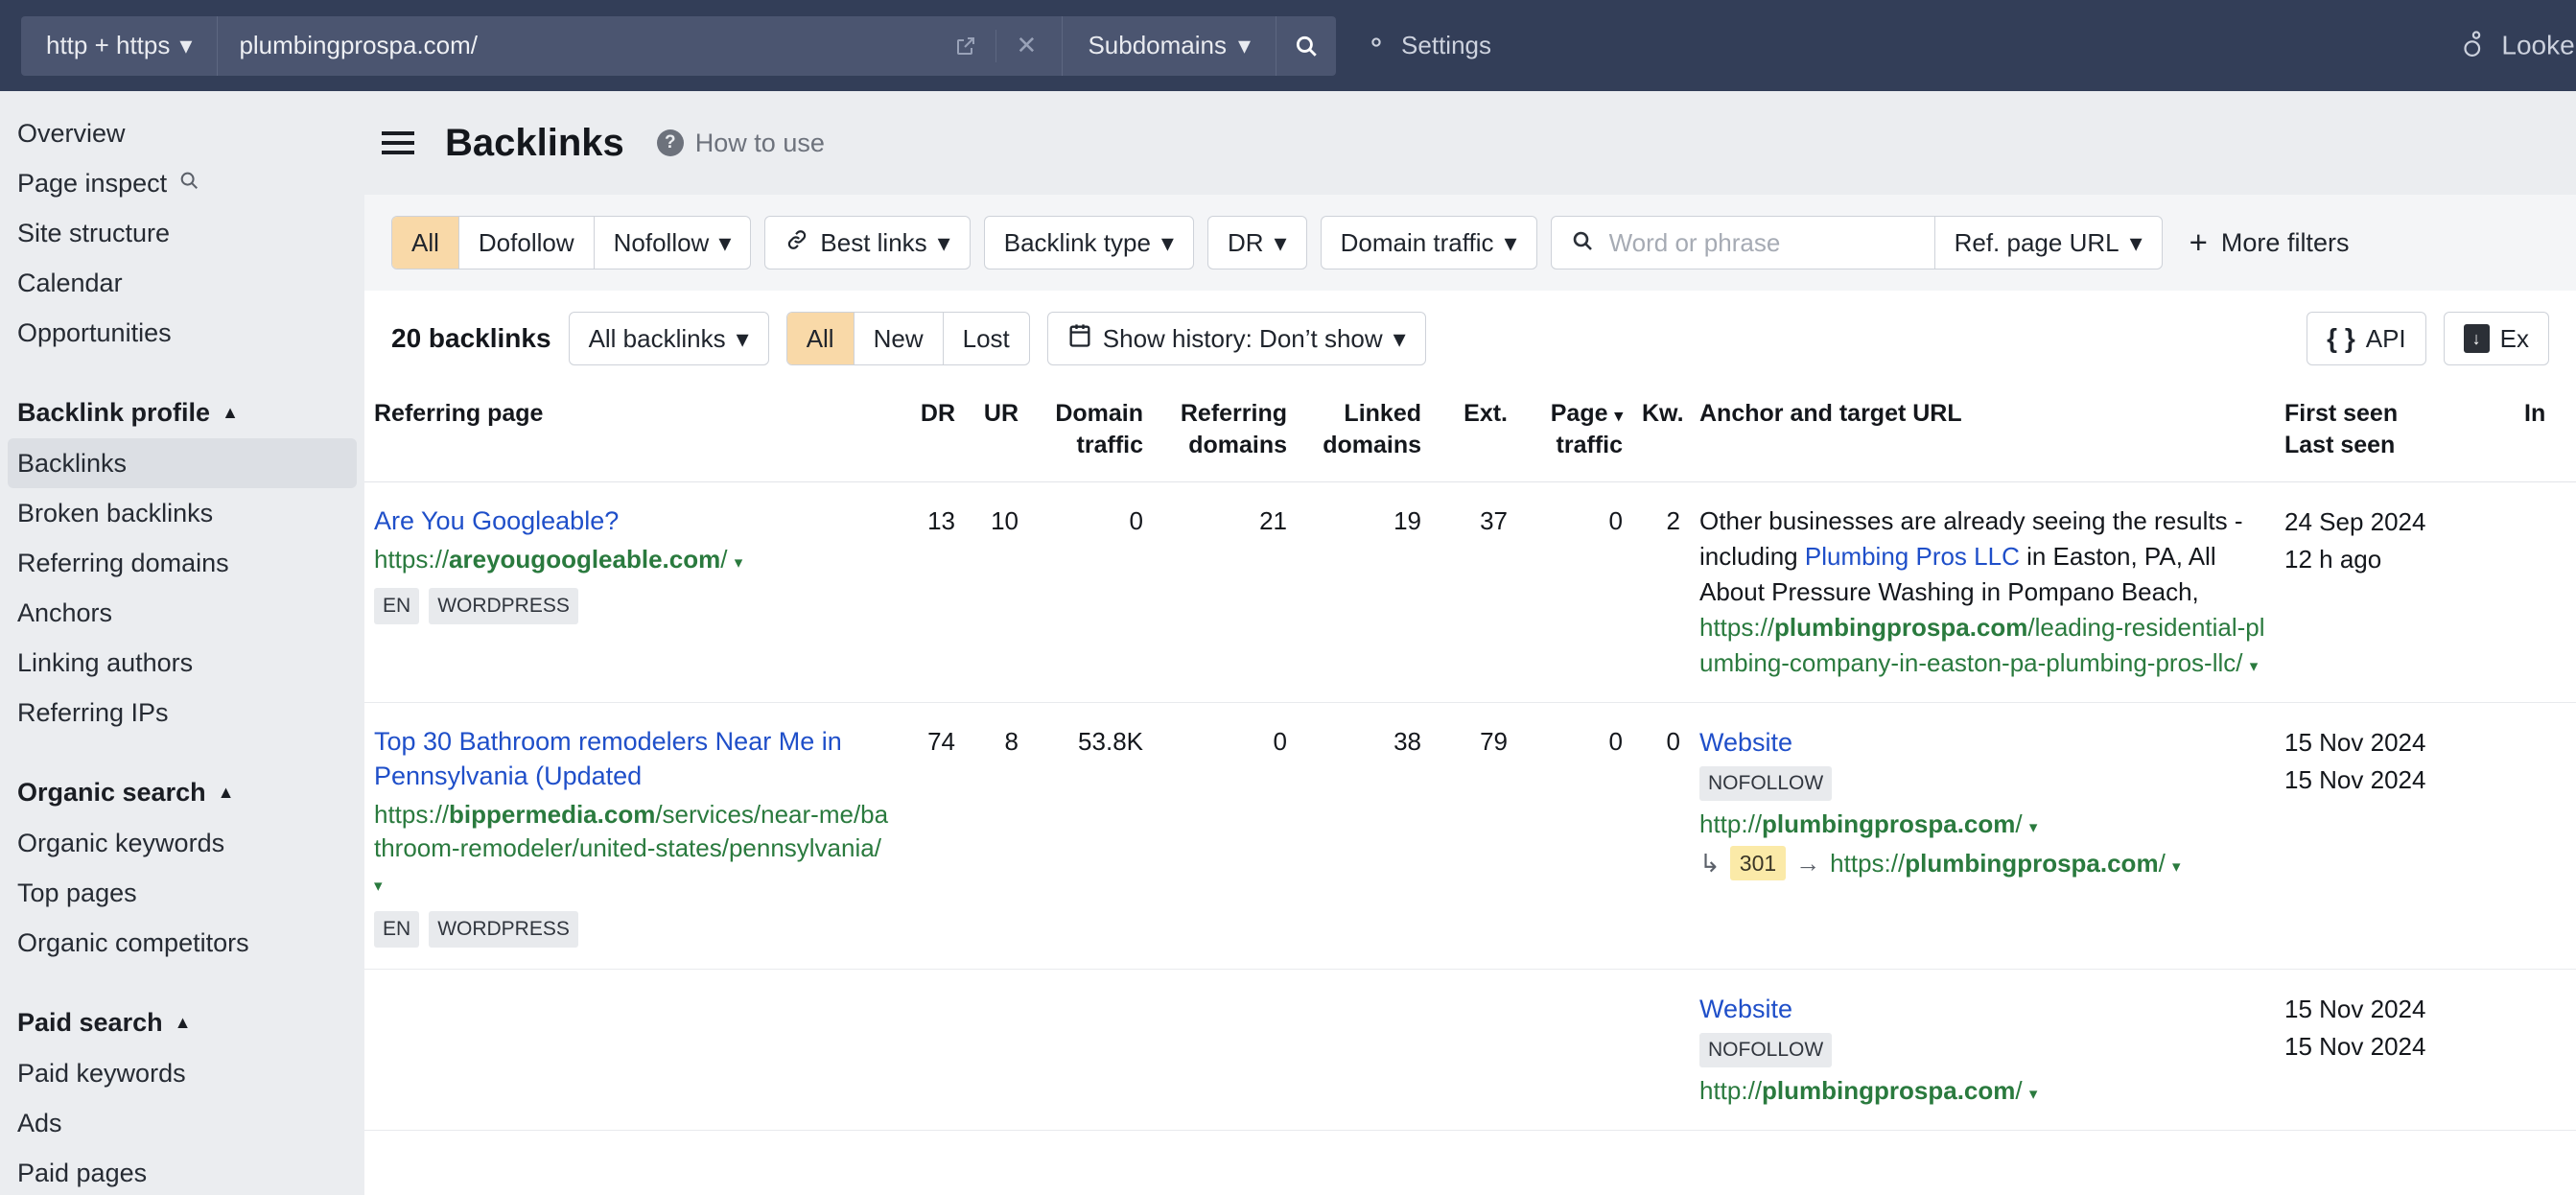 The height and width of the screenshot is (1195, 2576). Describe the element at coordinates (1364, 836) in the screenshot. I see `cell-linked-domains: 38` at that location.